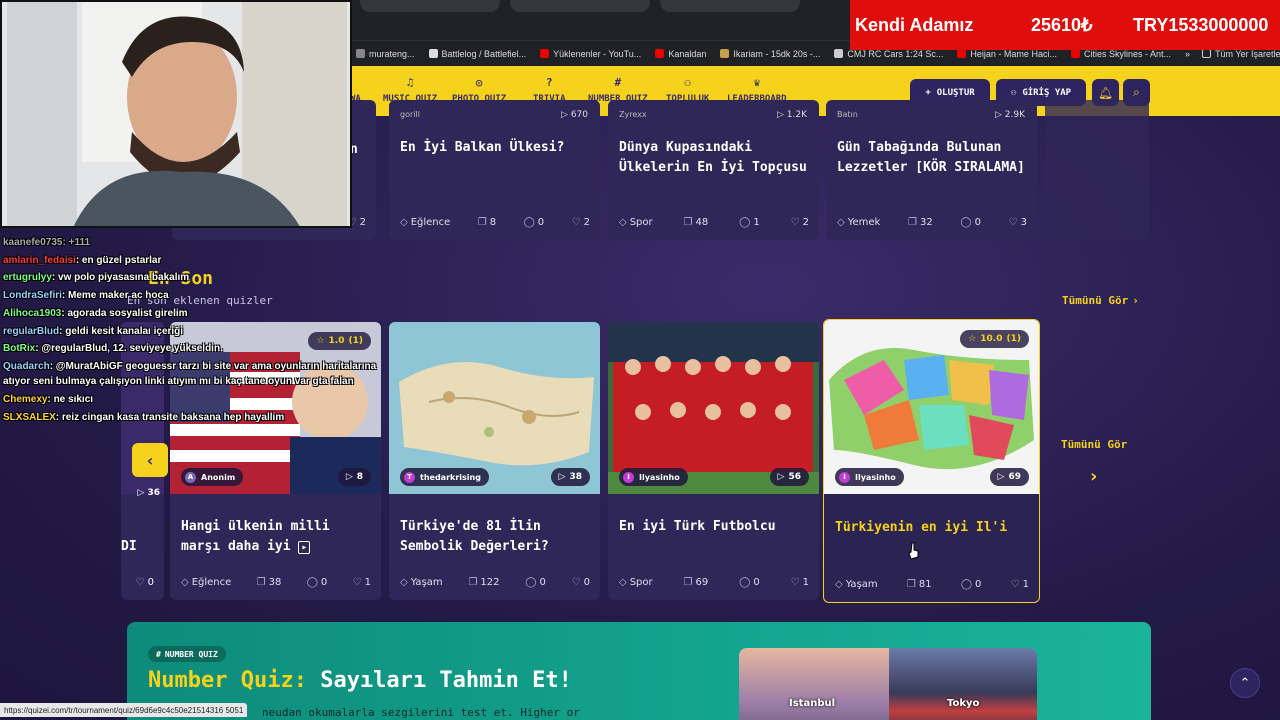  What do you see at coordinates (921, 527) in the screenshot?
I see `quiz-card-title: Türkiyenin en iyi Il'i` at bounding box center [921, 527].